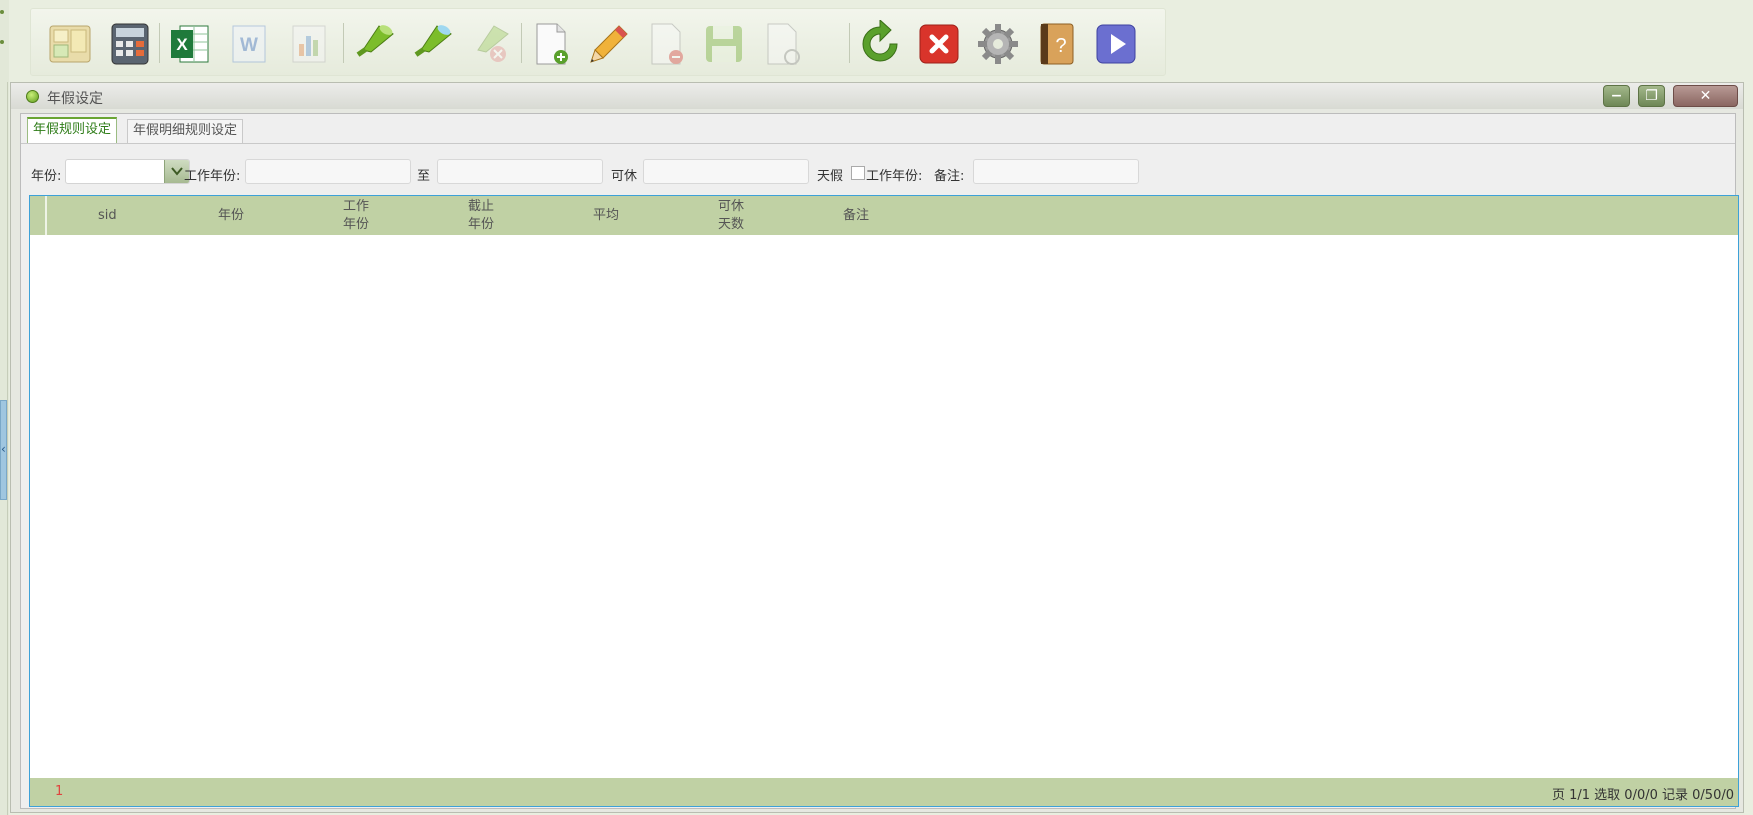 The image size is (1753, 815). I want to click on advanced-filter-icon, so click(433, 41).